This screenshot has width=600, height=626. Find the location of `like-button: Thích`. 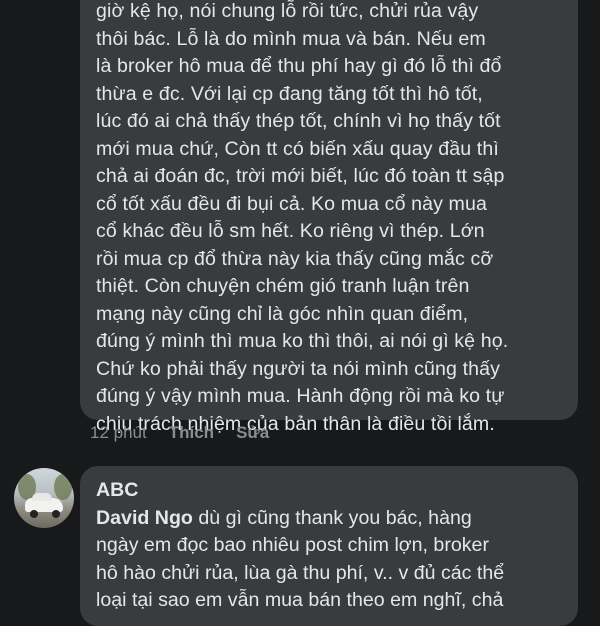

like-button: Thích is located at coordinates (191, 433).